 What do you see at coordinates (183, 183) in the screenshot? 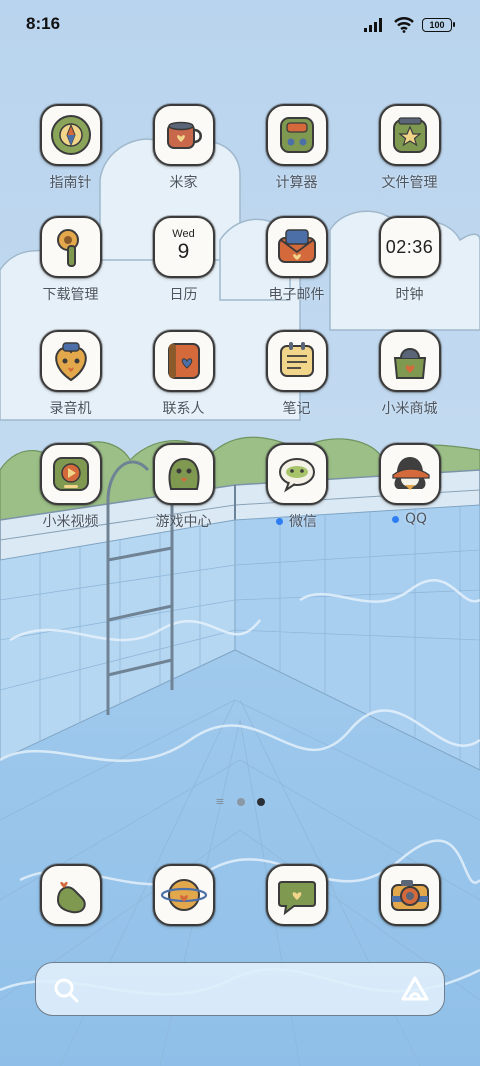
I see `app-label: 米家` at bounding box center [183, 183].